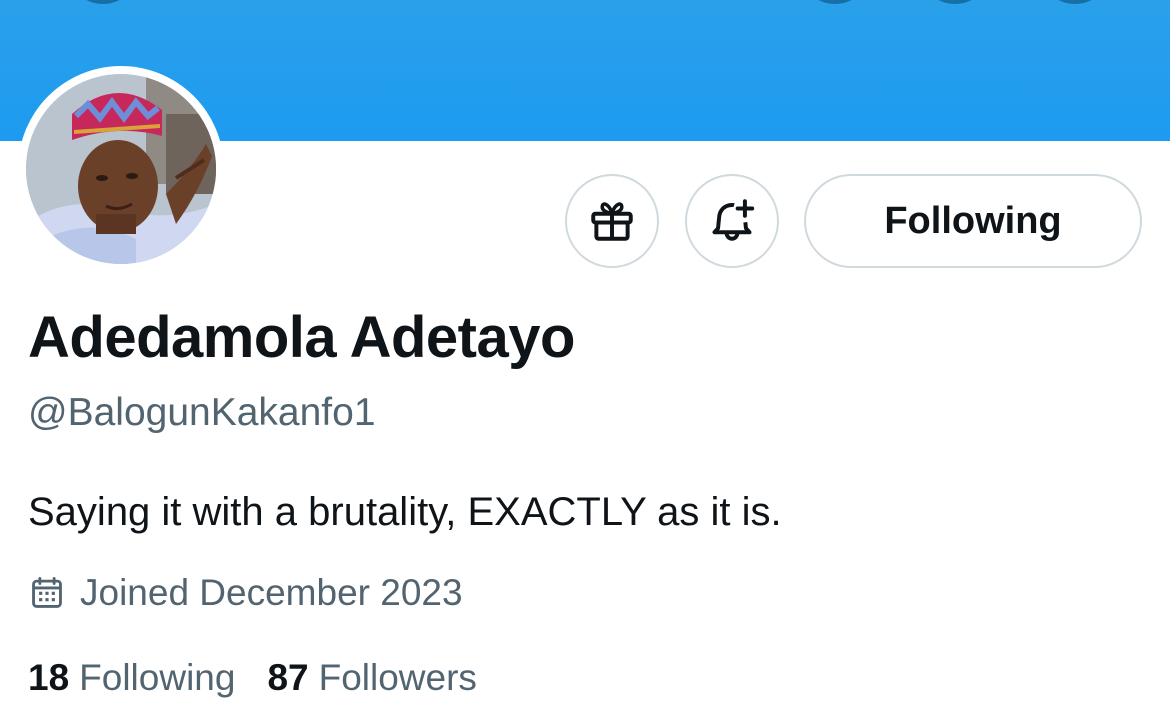  I want to click on gift-icon, so click(612, 221).